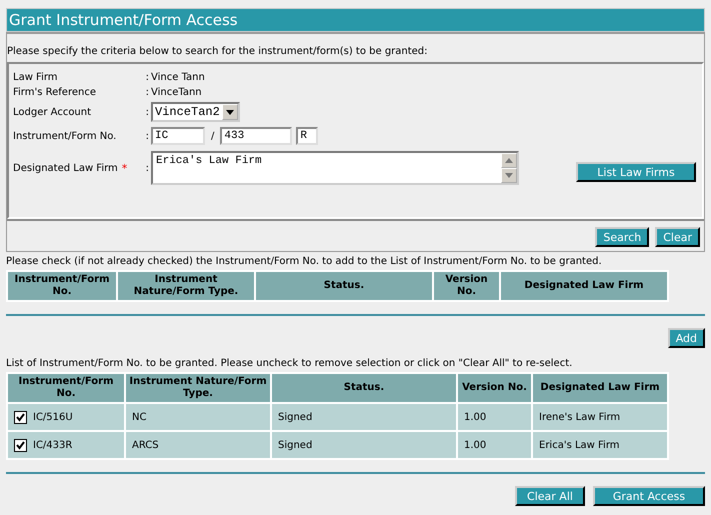  Describe the element at coordinates (307, 136) in the screenshot. I see `input-field: R` at that location.